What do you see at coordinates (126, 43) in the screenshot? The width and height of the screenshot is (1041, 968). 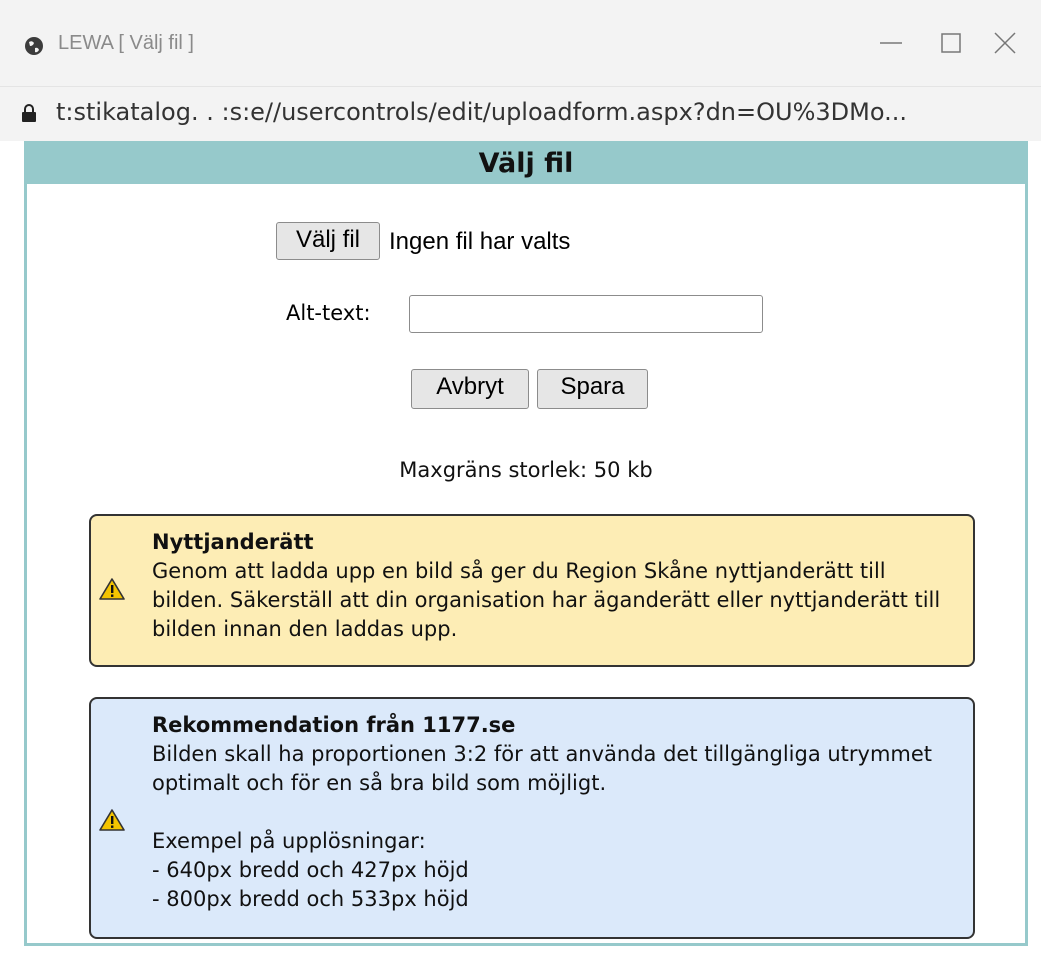 I see `window-title: LEWA [ Välj fil ]` at bounding box center [126, 43].